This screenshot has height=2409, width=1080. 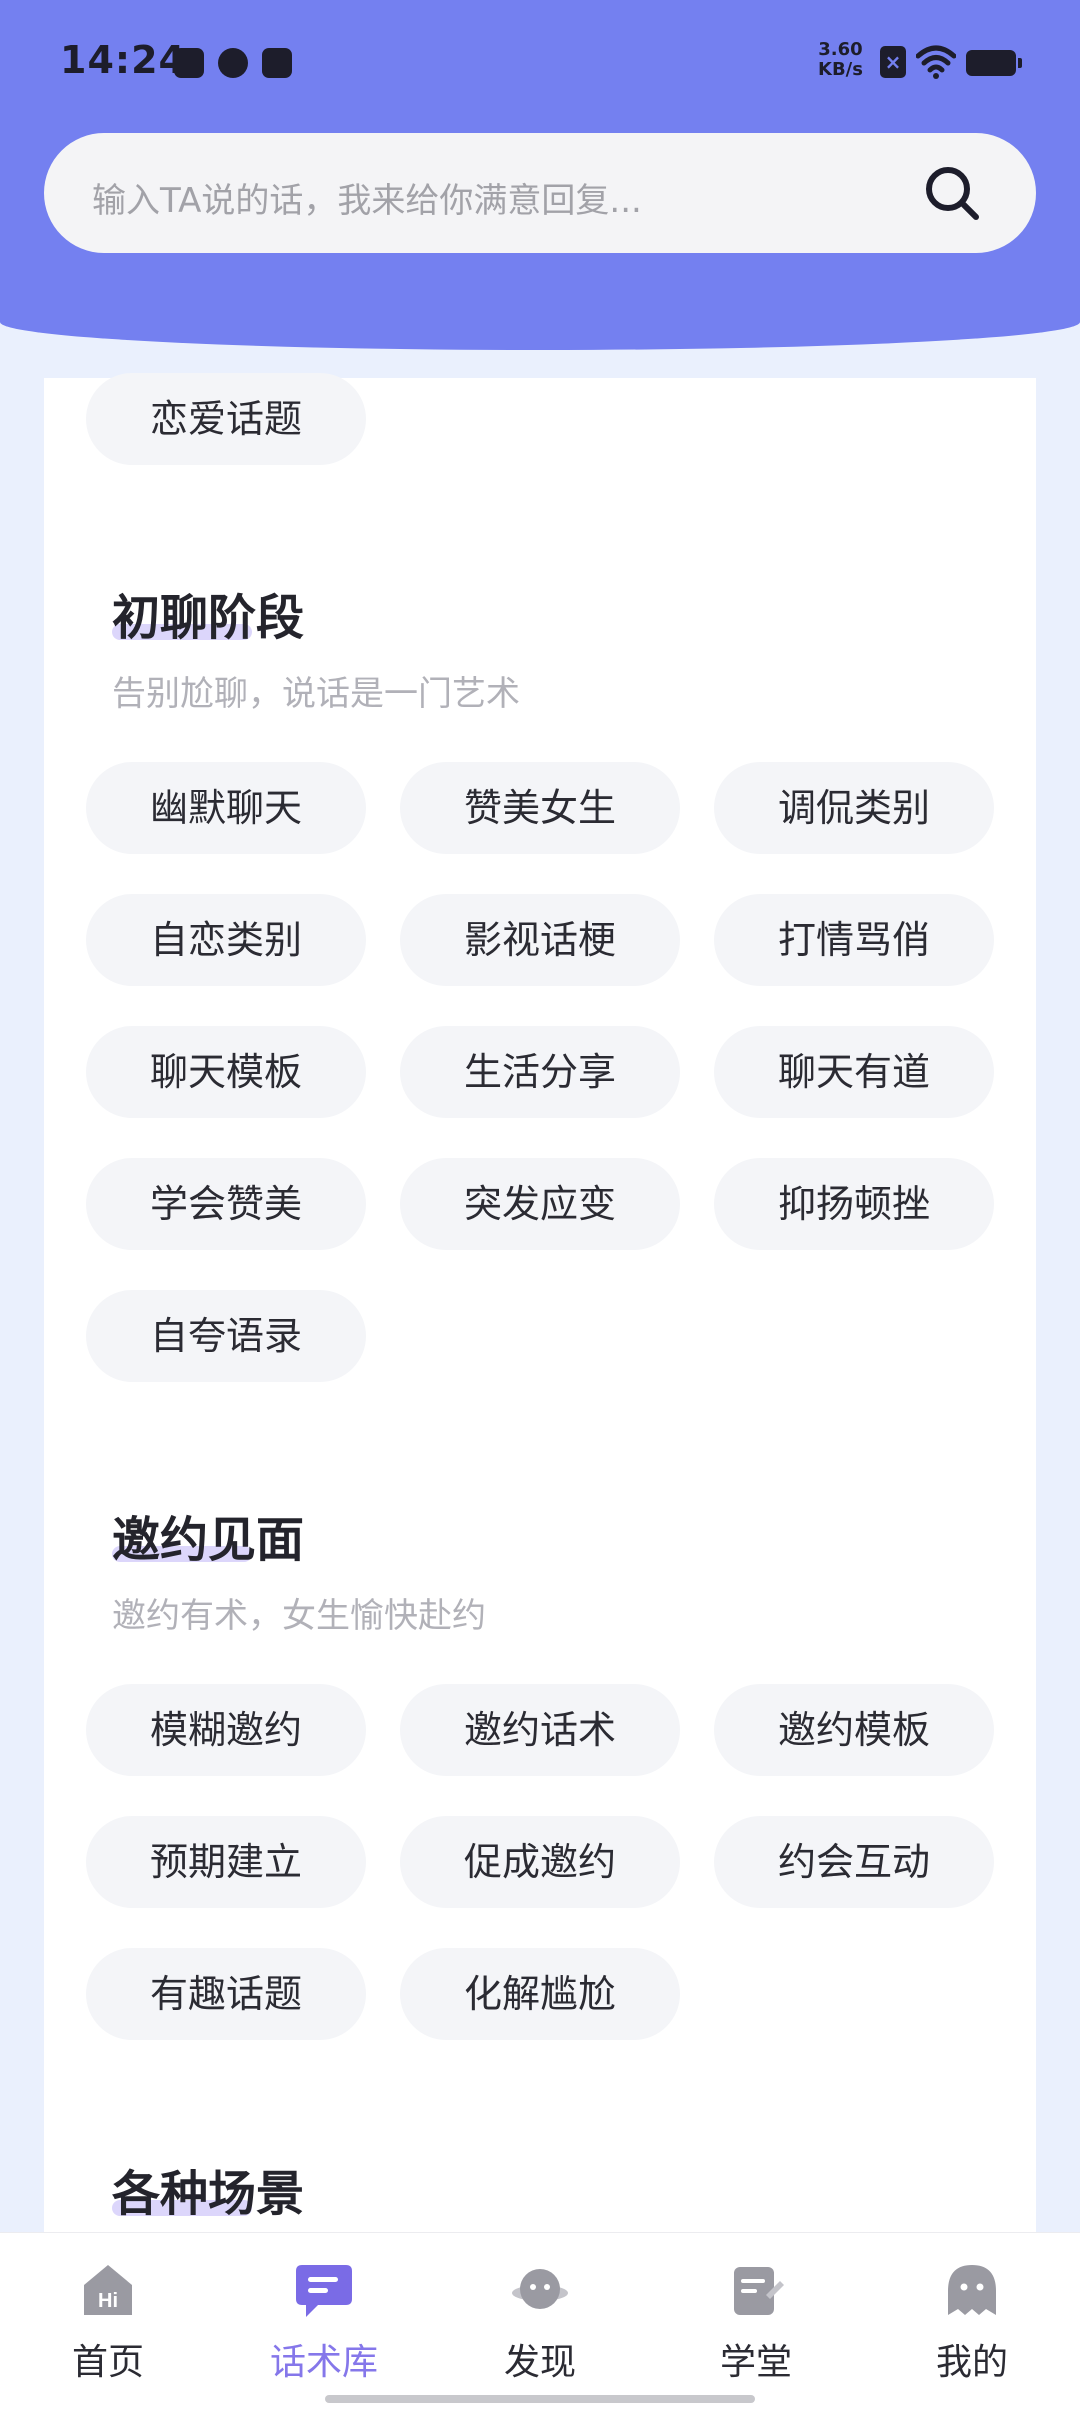 What do you see at coordinates (854, 1730) in the screenshot?
I see `topic-chip: 邀约模板` at bounding box center [854, 1730].